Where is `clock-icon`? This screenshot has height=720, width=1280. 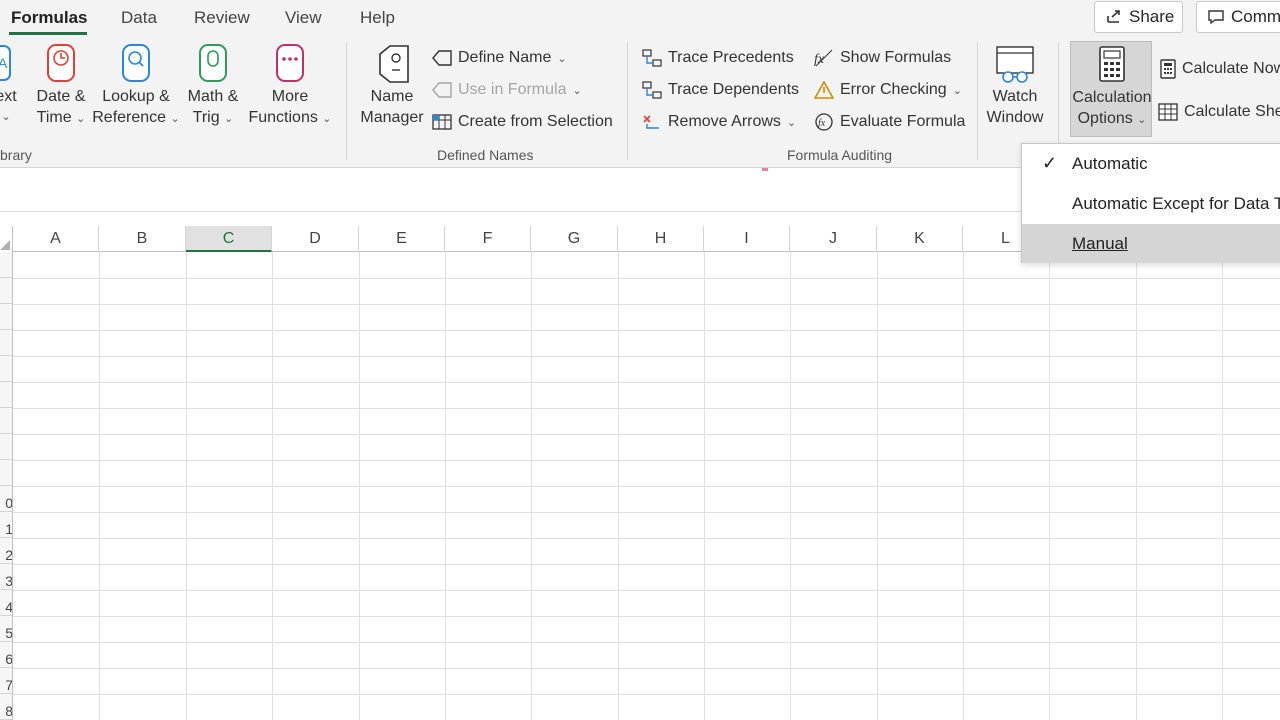
clock-icon is located at coordinates (61, 63).